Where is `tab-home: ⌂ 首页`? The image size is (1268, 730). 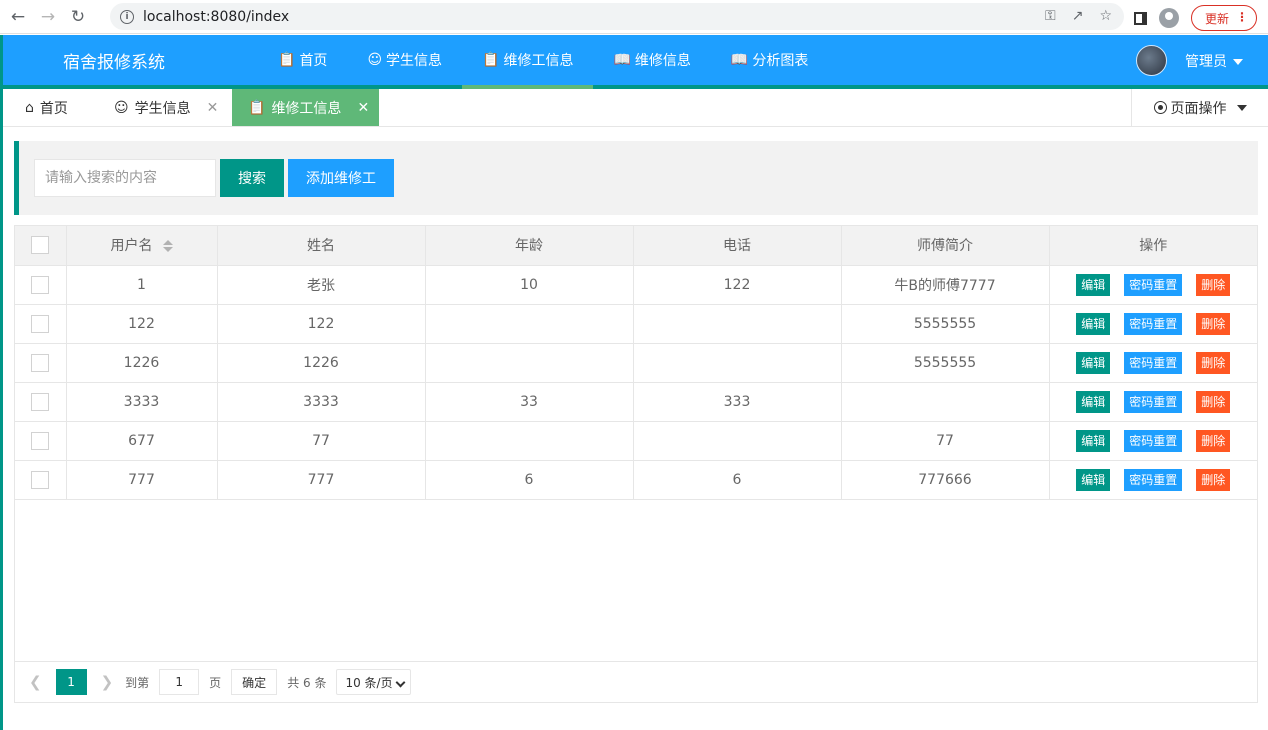 tab-home: ⌂ 首页 is located at coordinates (46, 107).